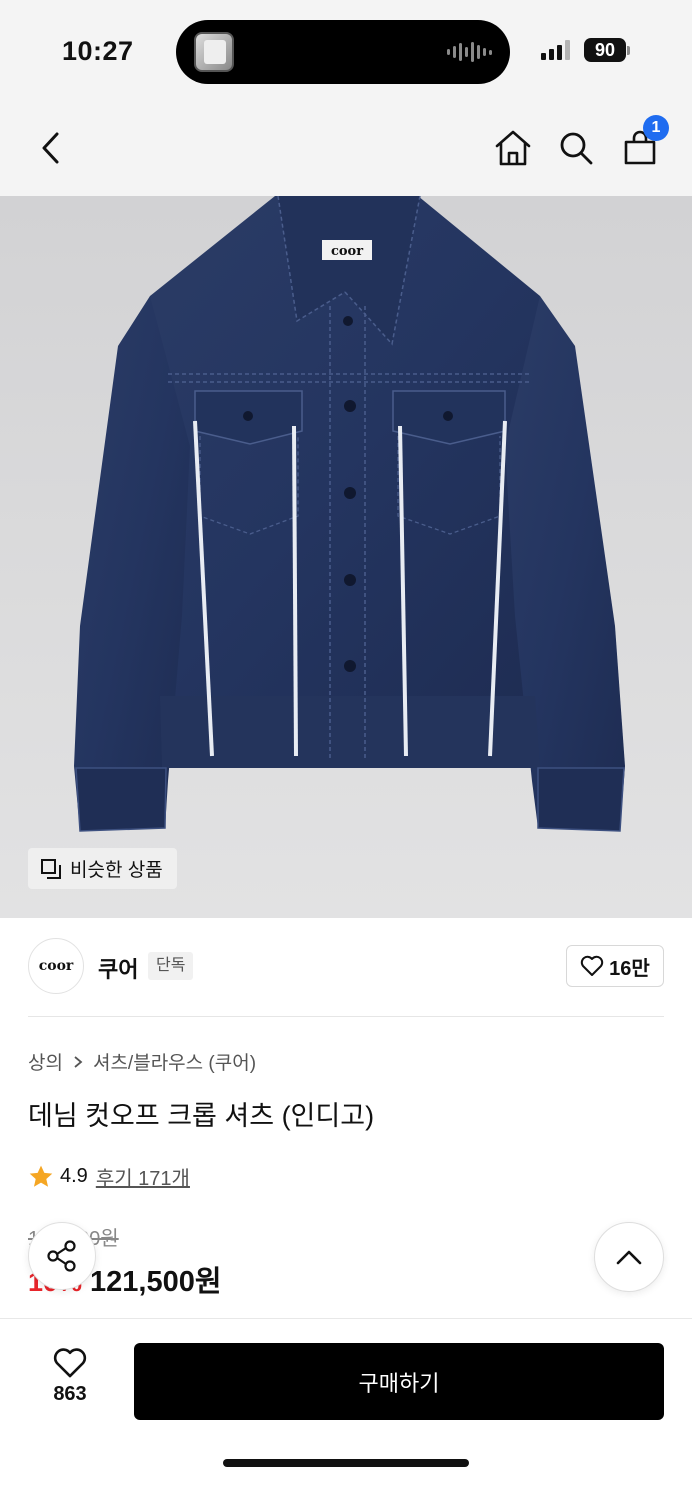 This screenshot has height=1500, width=692. I want to click on cart-button: 1, so click(644, 141).